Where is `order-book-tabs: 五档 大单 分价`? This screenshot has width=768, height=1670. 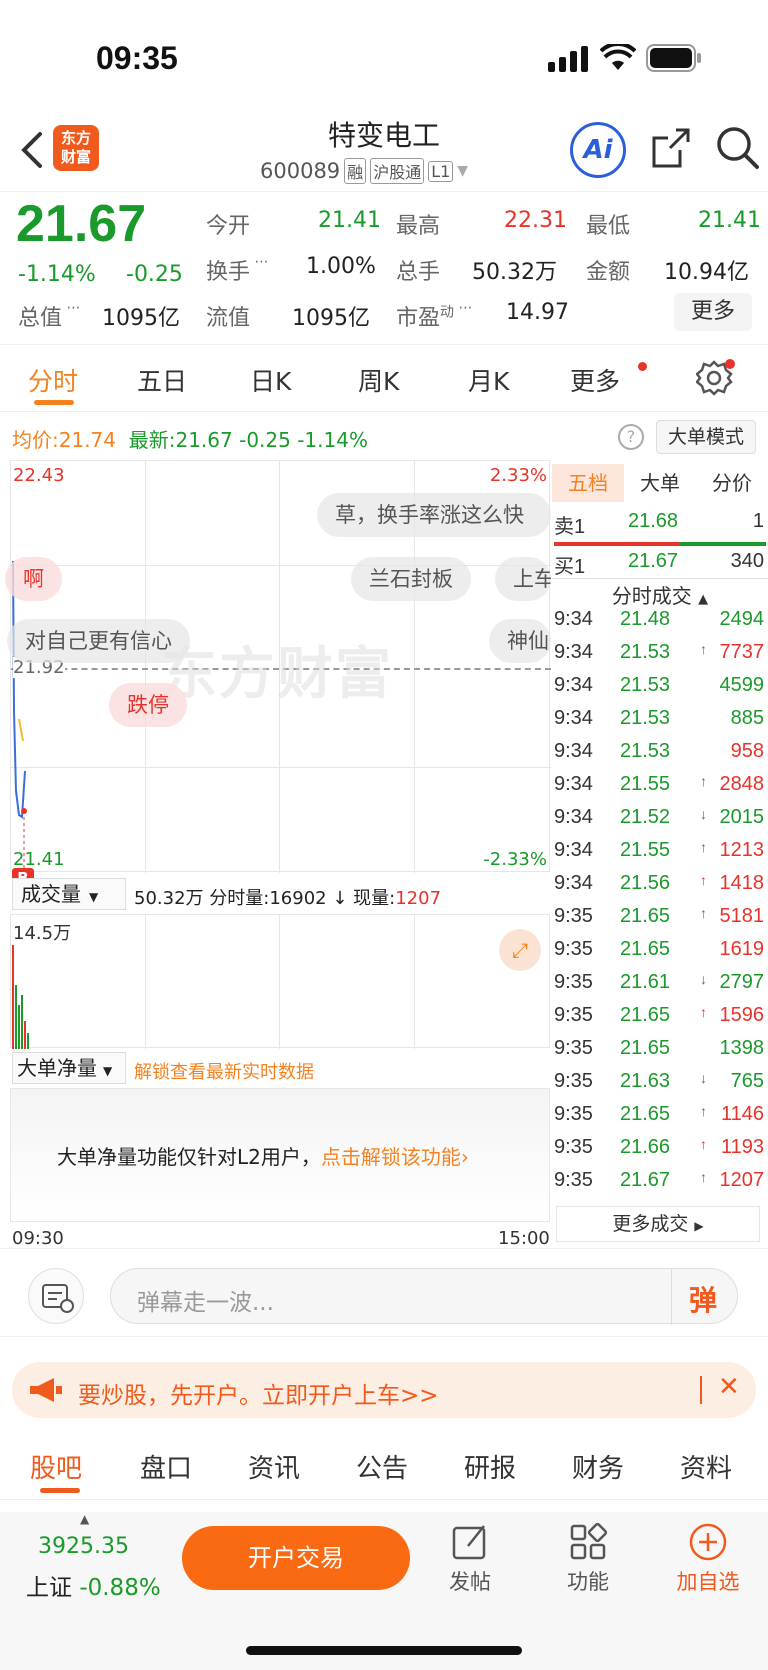
order-book-tabs: 五档 大单 分价 is located at coordinates (660, 484).